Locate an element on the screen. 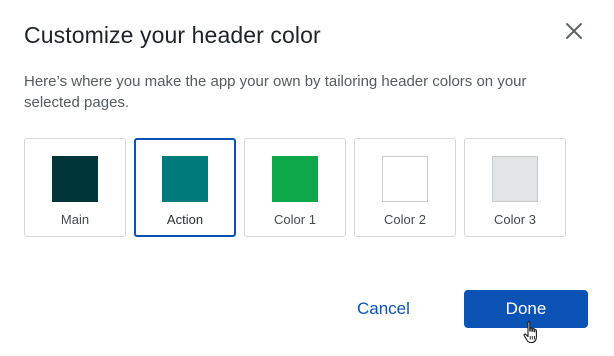  swatch-color-1: Color 1 is located at coordinates (295, 187).